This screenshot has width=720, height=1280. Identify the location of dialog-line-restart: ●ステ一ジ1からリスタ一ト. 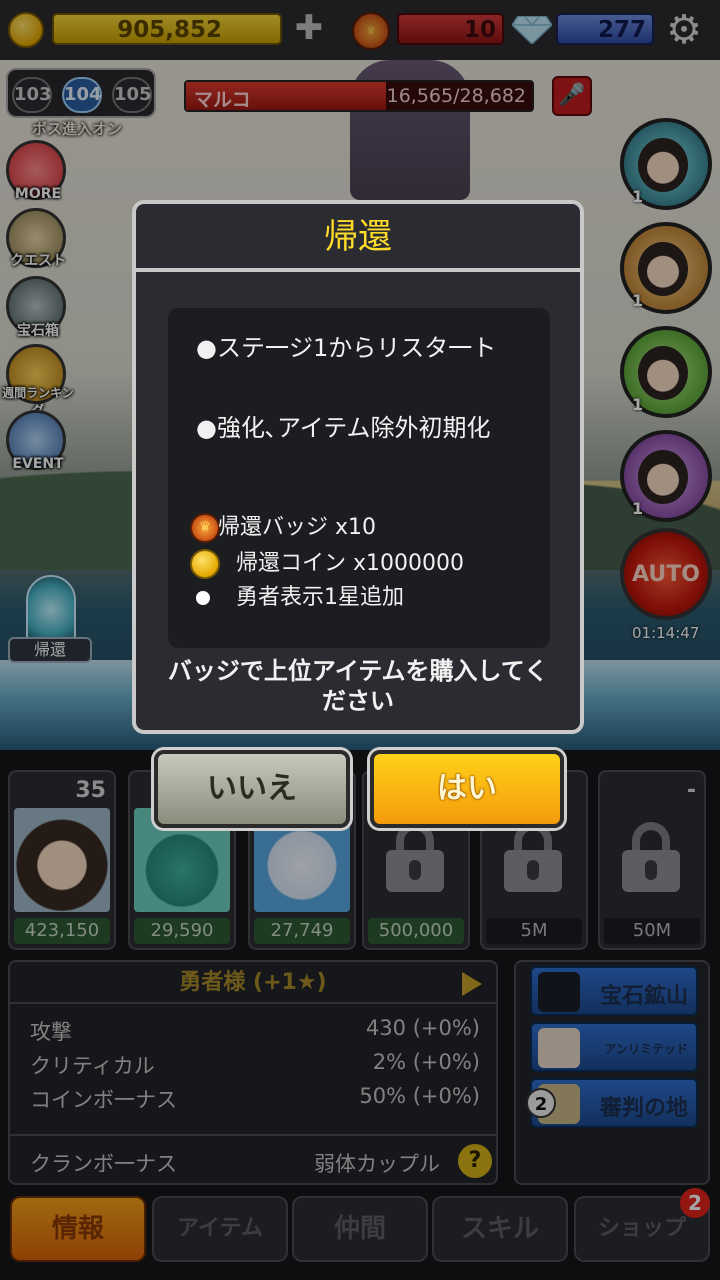
(346, 348).